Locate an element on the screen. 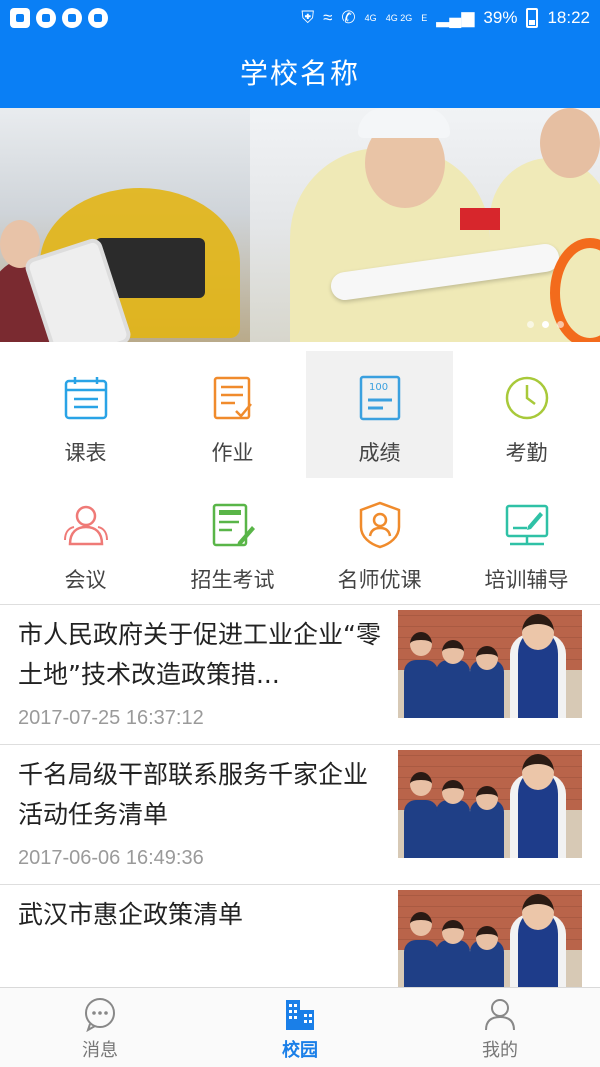 The image size is (600, 1067). menu-item-attendance: 考勤 is located at coordinates (526, 414).